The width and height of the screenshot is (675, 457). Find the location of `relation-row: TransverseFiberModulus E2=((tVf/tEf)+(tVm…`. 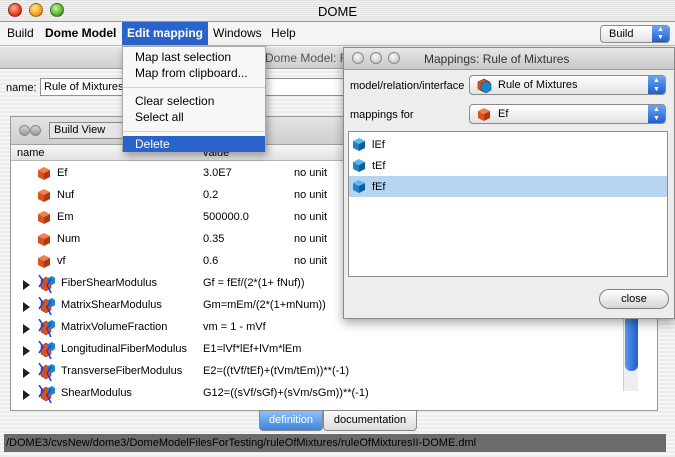

relation-row: TransverseFiberModulus E2=((tVf/tEf)+(tVm… is located at coordinates (321, 372).